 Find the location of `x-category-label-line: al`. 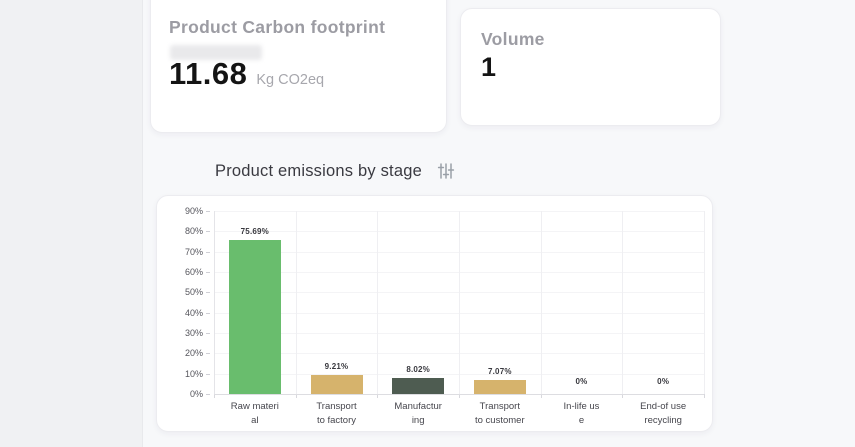

x-category-label-line: al is located at coordinates (255, 420).